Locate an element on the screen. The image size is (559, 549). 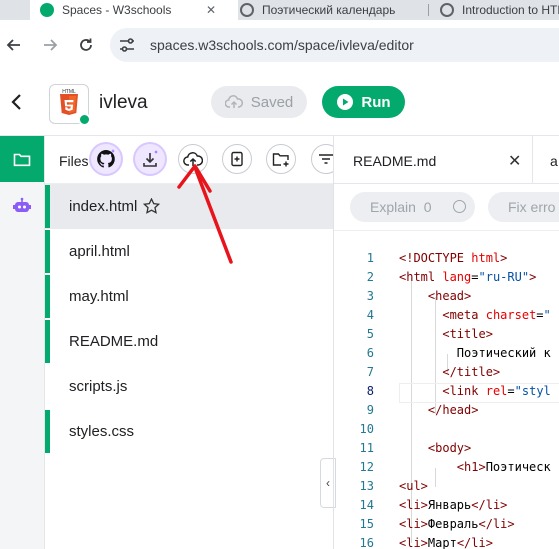
code-line: 5 <title> is located at coordinates (429, 334).